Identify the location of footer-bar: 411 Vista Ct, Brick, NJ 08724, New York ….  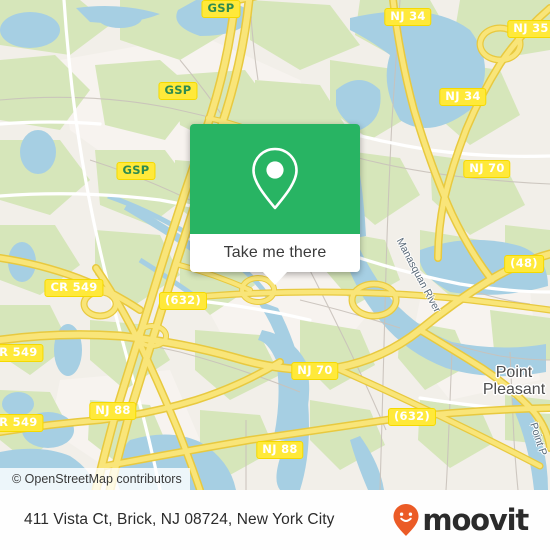
(275, 520).